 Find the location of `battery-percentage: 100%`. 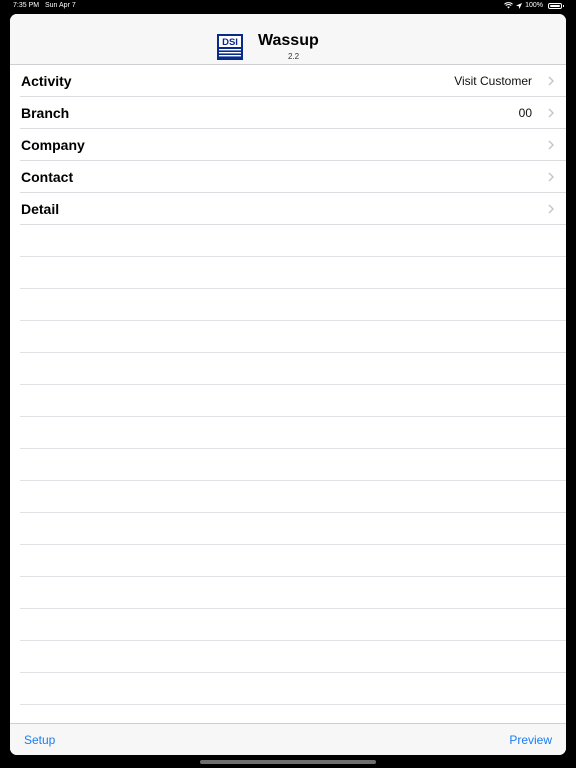

battery-percentage: 100% is located at coordinates (534, 5).